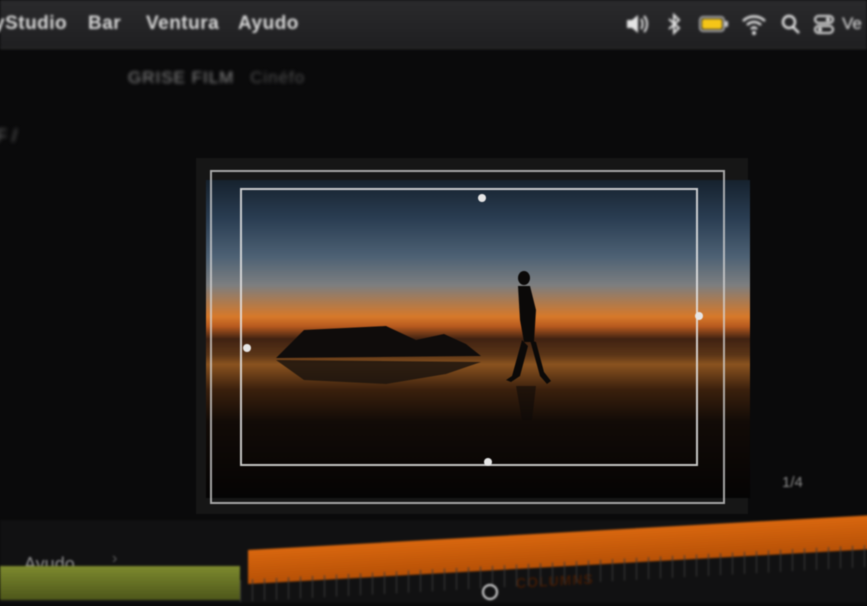 This screenshot has width=867, height=606. Describe the element at coordinates (791, 24) in the screenshot. I see `search-icon` at that location.